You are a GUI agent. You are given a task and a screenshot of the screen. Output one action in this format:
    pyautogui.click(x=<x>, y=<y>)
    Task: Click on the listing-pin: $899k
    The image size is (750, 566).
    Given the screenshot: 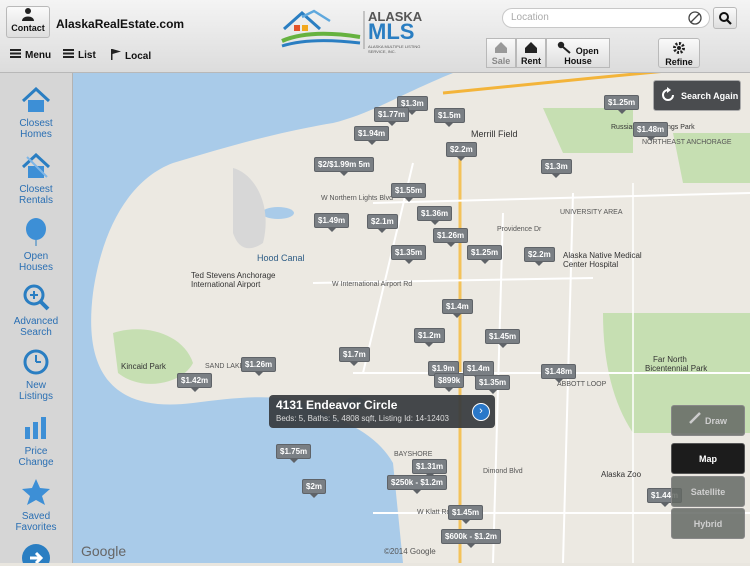 What is the action you would take?
    pyautogui.click(x=449, y=382)
    